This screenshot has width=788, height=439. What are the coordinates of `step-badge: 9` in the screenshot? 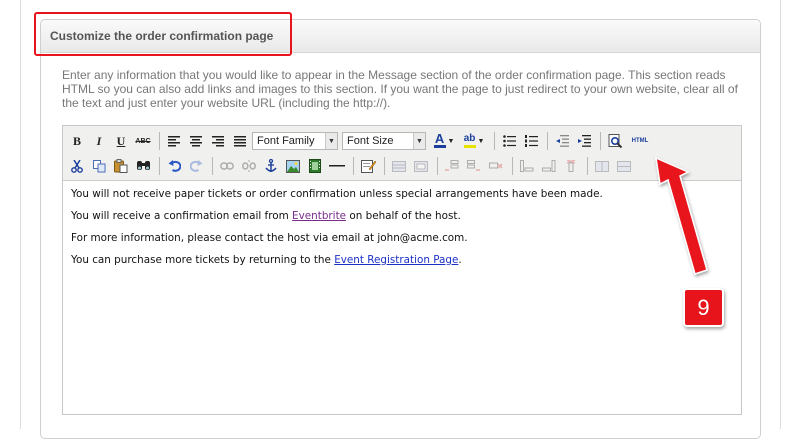 It's located at (703, 307).